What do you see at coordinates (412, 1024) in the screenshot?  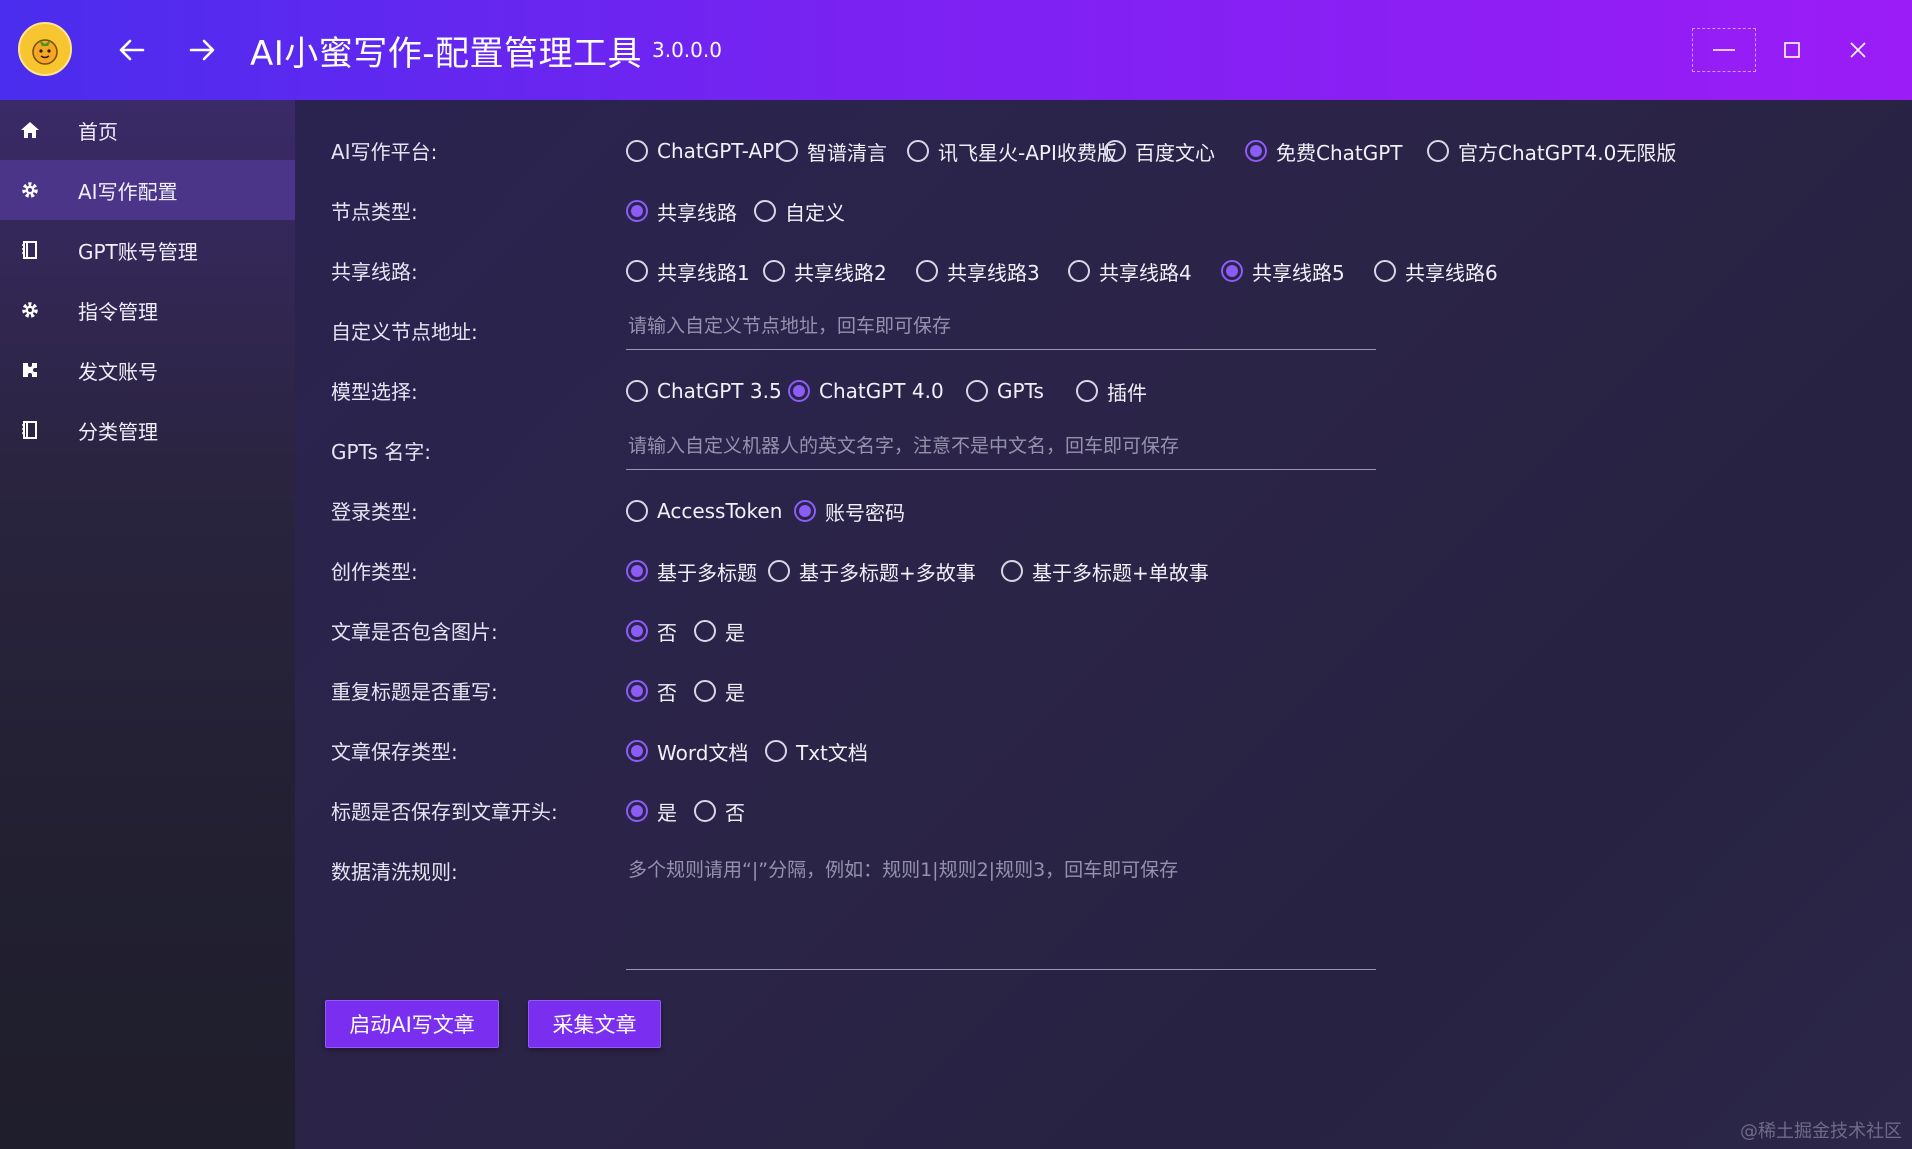 I see `start-ai-writing-button: 启动AI写文章` at bounding box center [412, 1024].